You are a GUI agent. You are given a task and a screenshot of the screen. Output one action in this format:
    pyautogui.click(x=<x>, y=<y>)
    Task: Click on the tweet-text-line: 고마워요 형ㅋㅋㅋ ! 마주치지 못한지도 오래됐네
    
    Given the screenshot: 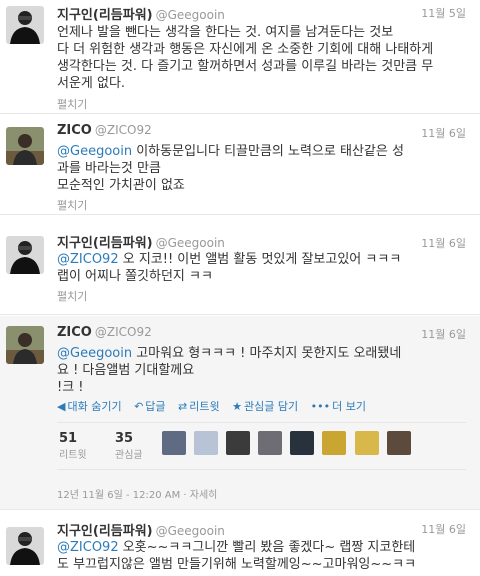 What is the action you would take?
    pyautogui.click(x=267, y=353)
    